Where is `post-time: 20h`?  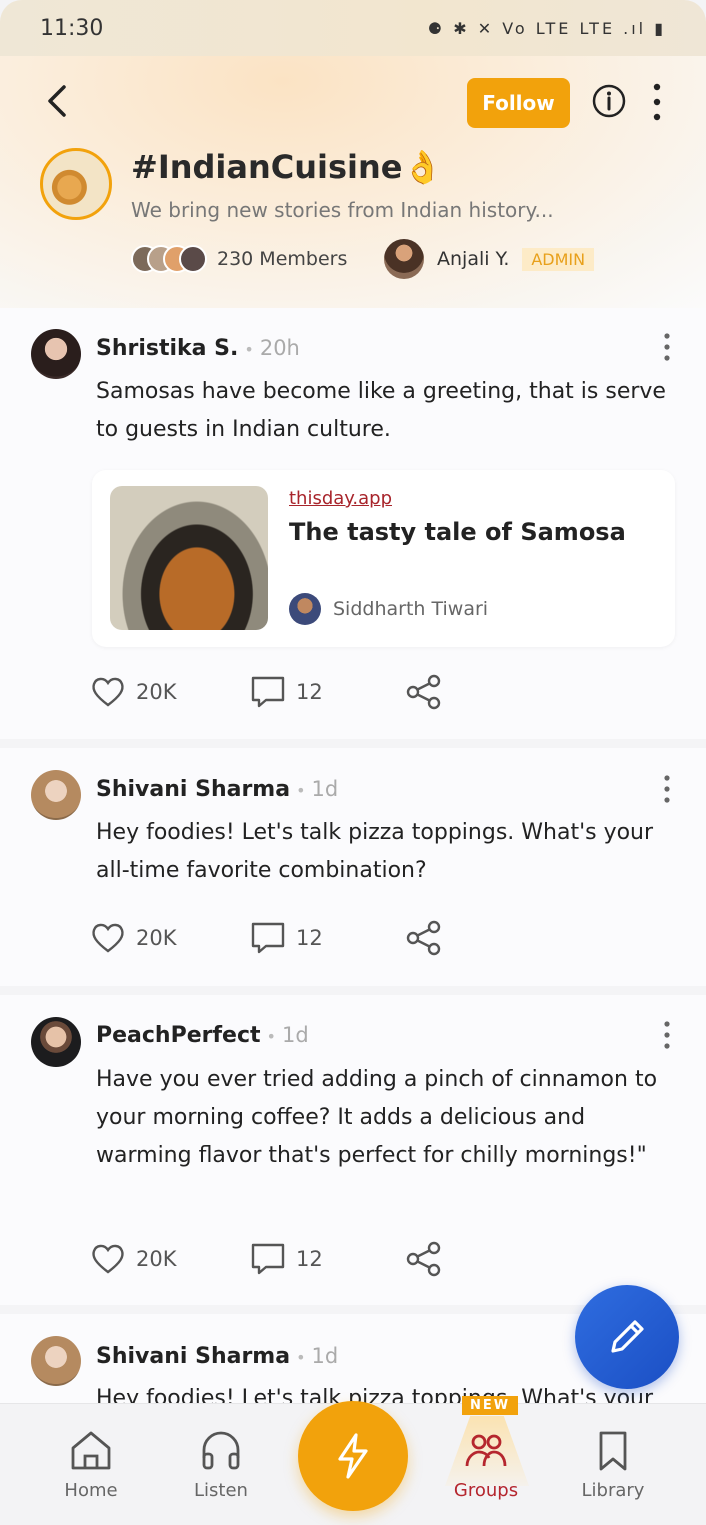
post-time: 20h is located at coordinates (279, 348).